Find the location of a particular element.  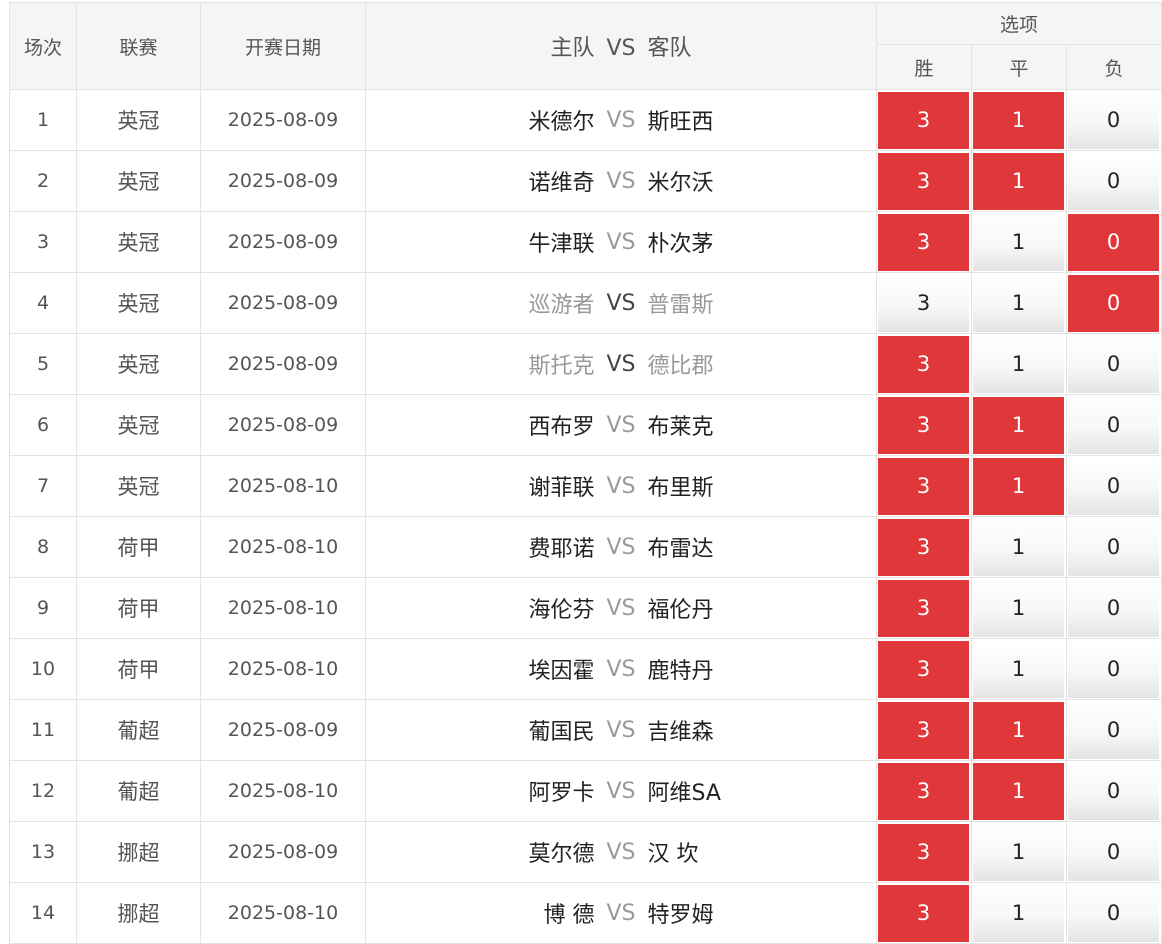

match-date: 2025-08-10 is located at coordinates (283, 608).